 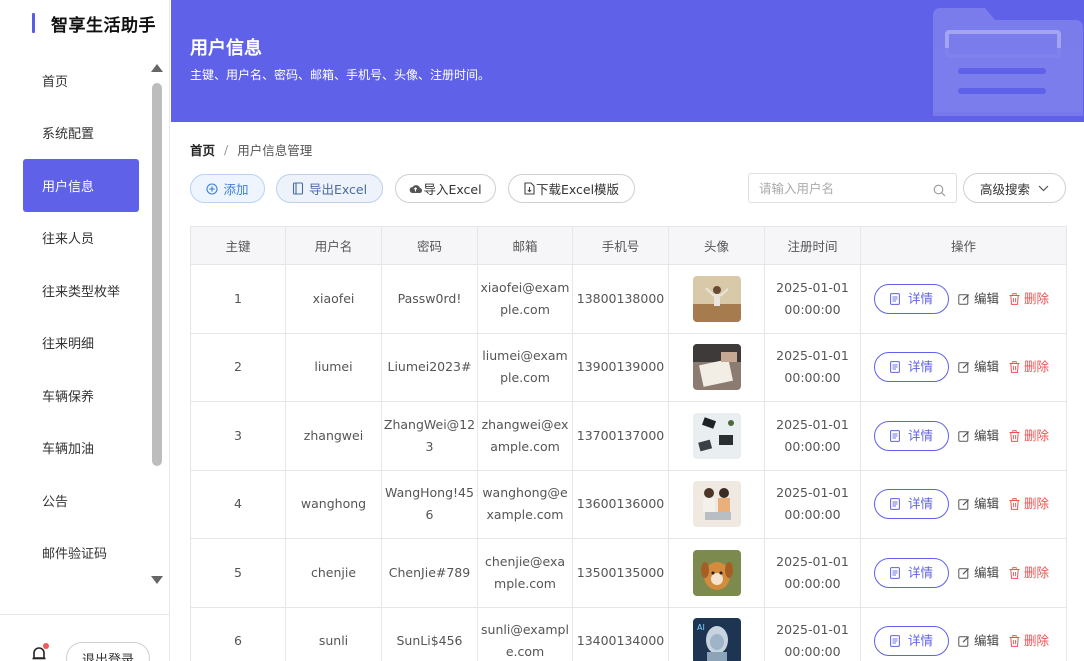 I want to click on sidebar-item: 车辆保养, so click(x=81, y=395).